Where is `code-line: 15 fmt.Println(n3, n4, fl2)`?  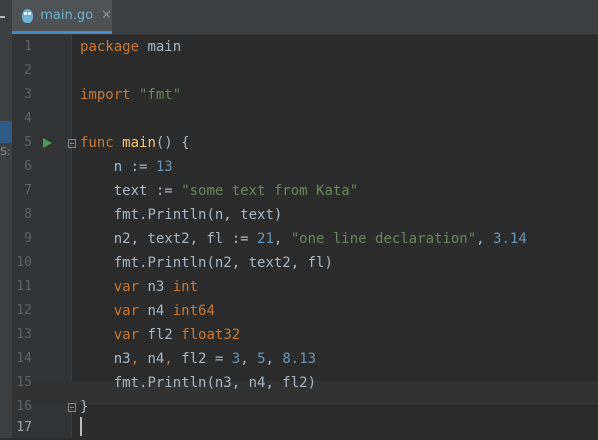
code-line: 15 fmt.Println(n3, n4, fl2) is located at coordinates (299, 383).